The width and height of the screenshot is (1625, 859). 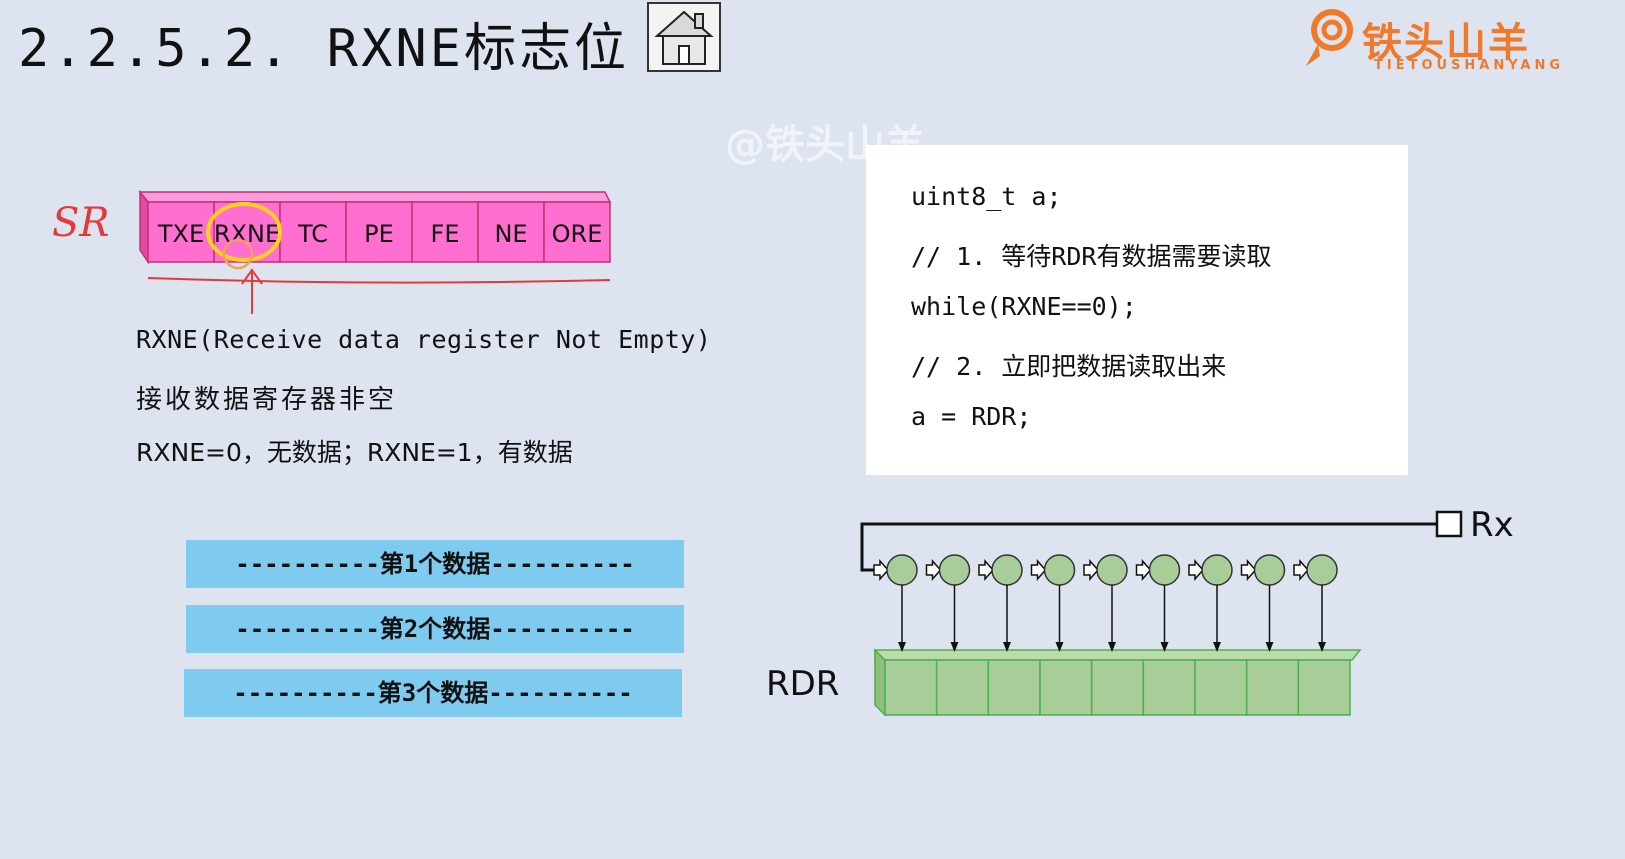 I want to click on rdr-side-face, so click(x=880, y=682).